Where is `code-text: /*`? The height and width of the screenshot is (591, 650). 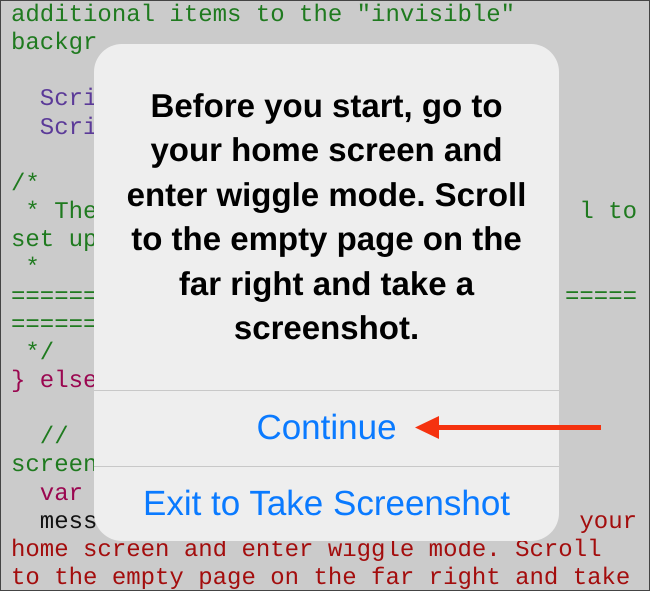 code-text: /* is located at coordinates (25, 185).